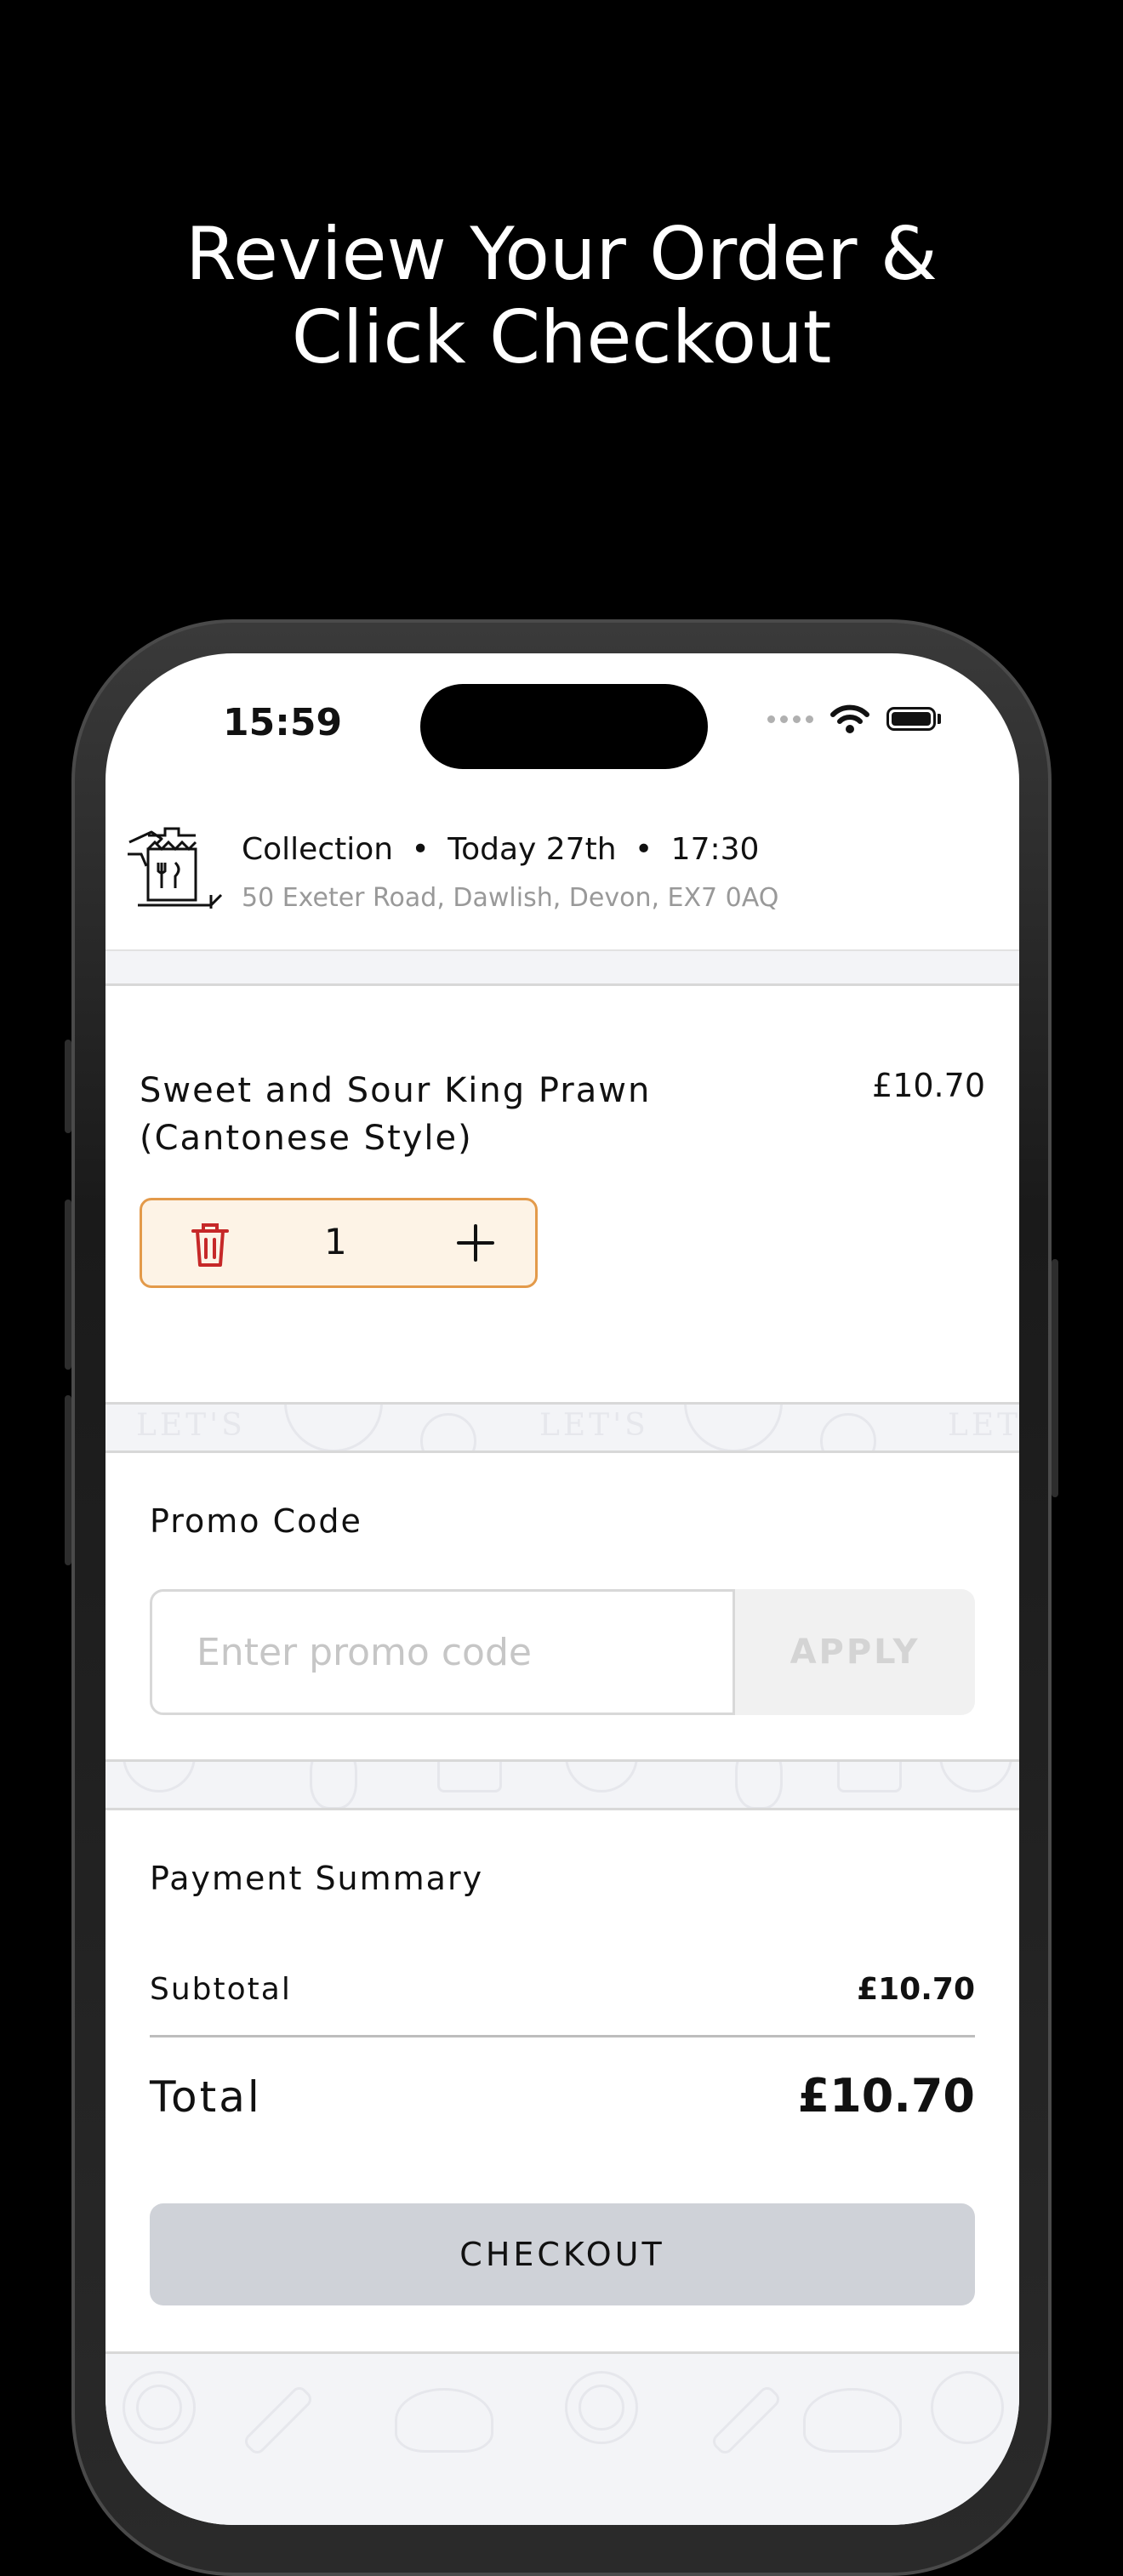  What do you see at coordinates (1055, 1378) in the screenshot?
I see `phone-power-button` at bounding box center [1055, 1378].